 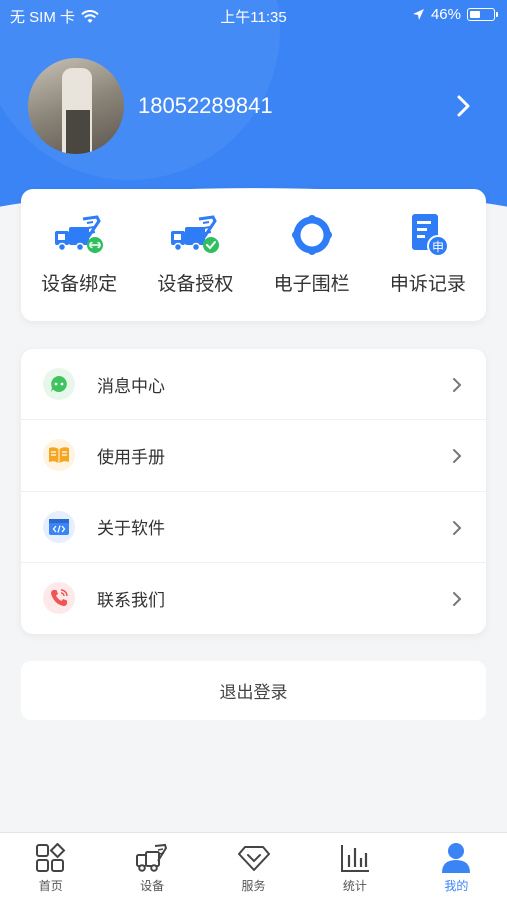 What do you see at coordinates (131, 529) in the screenshot?
I see `menu-item-label: 关于软件` at bounding box center [131, 529].